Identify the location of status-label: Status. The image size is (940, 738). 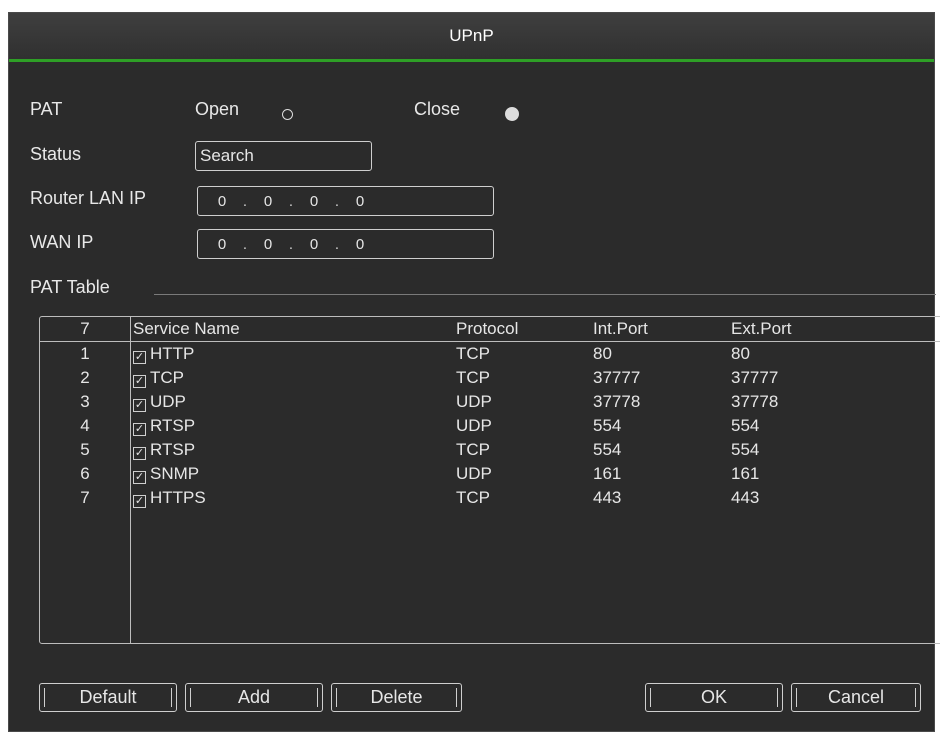
(56, 154).